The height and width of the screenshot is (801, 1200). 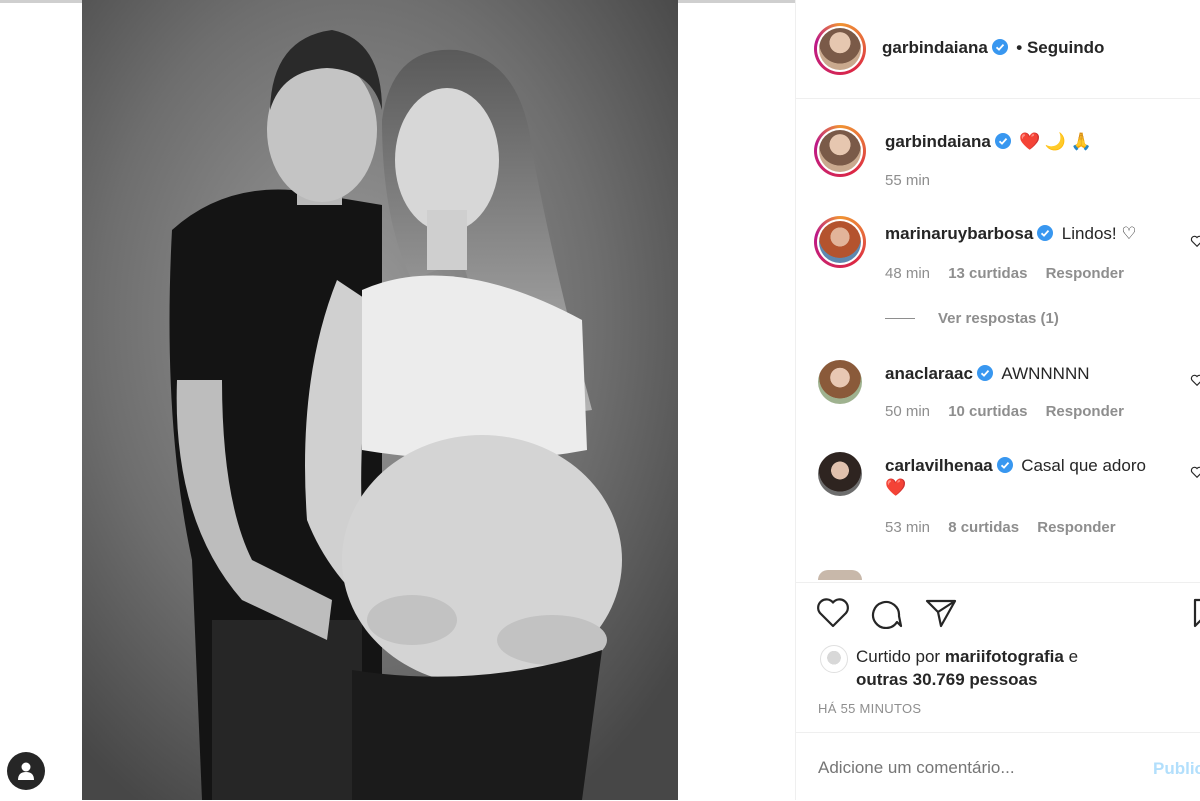 What do you see at coordinates (907, 273) in the screenshot?
I see `comment-time: 48 min` at bounding box center [907, 273].